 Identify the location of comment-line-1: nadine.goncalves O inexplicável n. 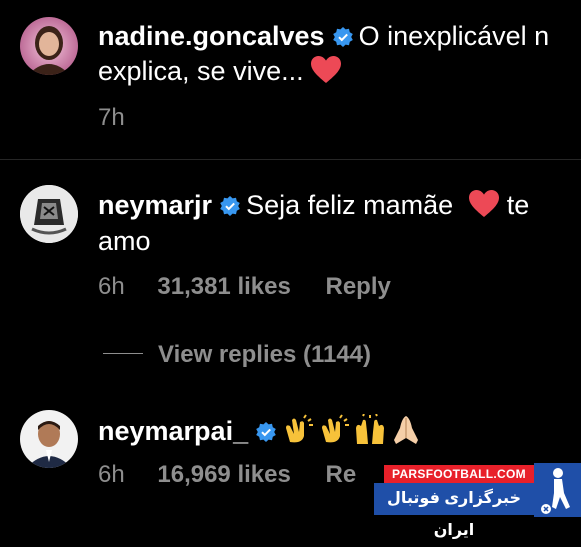
(323, 36).